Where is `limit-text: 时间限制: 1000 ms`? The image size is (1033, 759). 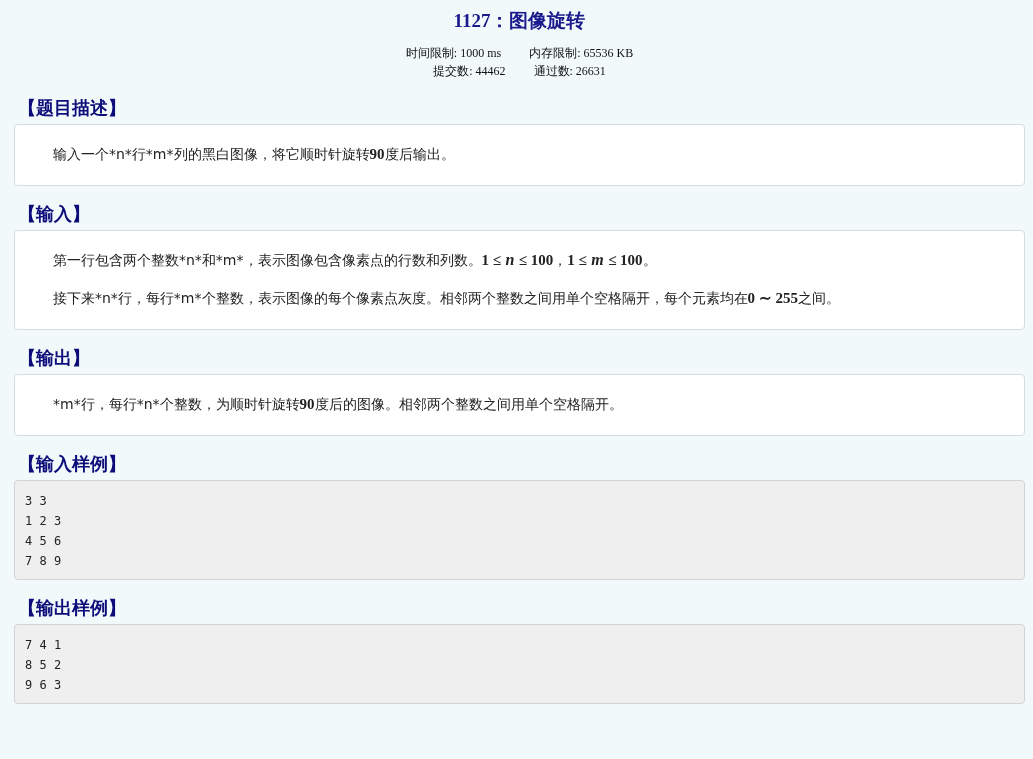 limit-text: 时间限制: 1000 ms is located at coordinates (453, 53).